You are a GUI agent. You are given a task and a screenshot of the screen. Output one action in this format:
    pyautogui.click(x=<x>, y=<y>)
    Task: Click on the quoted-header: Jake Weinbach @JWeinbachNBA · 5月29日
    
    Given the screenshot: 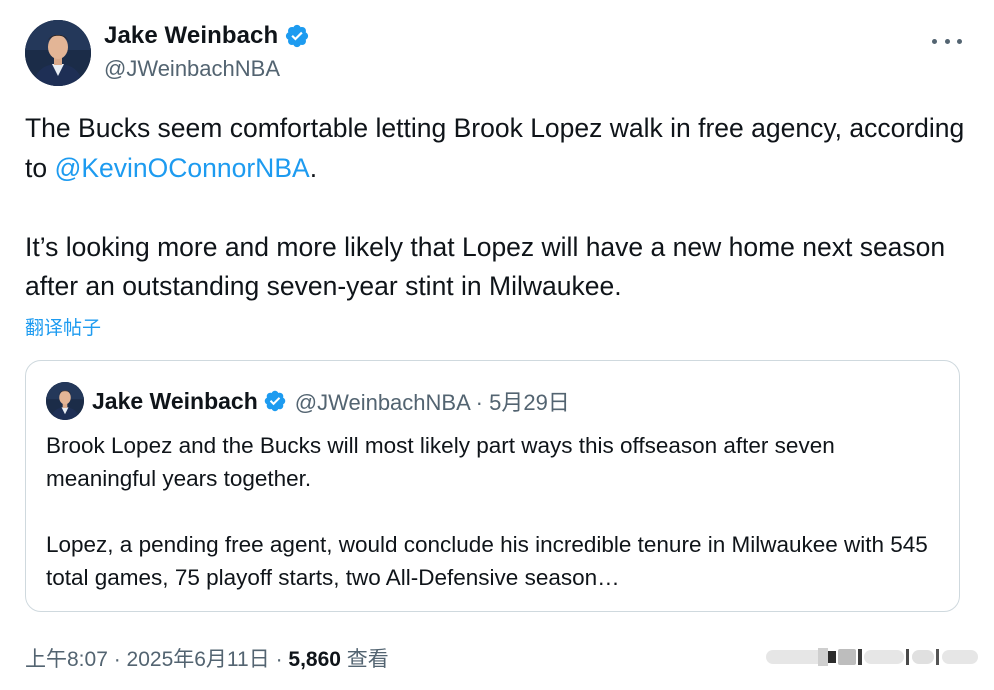 What is the action you would take?
    pyautogui.click(x=331, y=401)
    